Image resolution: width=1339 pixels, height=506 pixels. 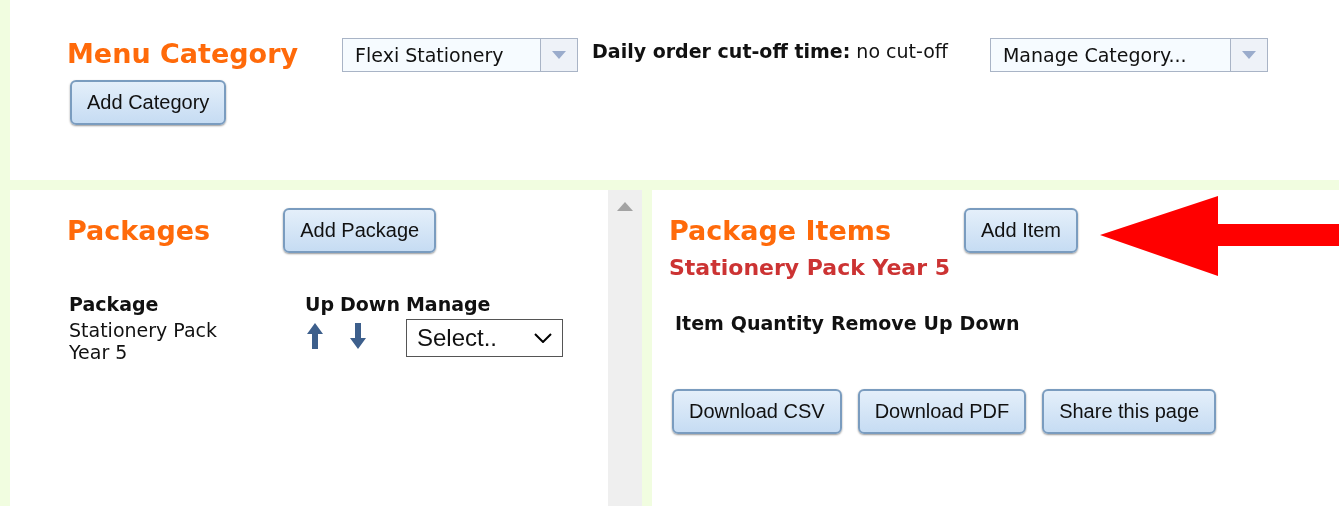 What do you see at coordinates (315, 336) in the screenshot?
I see `up-arrow-icon` at bounding box center [315, 336].